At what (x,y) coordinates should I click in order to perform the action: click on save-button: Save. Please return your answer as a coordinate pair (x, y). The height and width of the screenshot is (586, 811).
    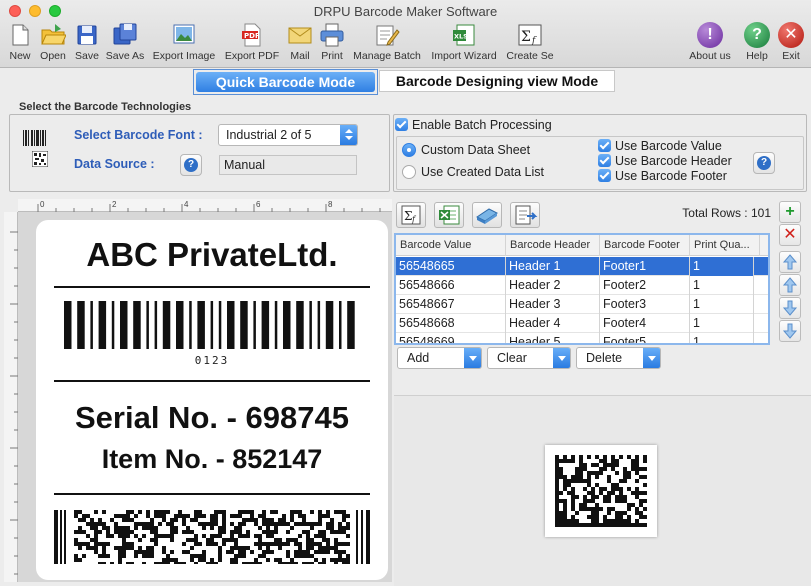
    Looking at the image, I should click on (87, 44).